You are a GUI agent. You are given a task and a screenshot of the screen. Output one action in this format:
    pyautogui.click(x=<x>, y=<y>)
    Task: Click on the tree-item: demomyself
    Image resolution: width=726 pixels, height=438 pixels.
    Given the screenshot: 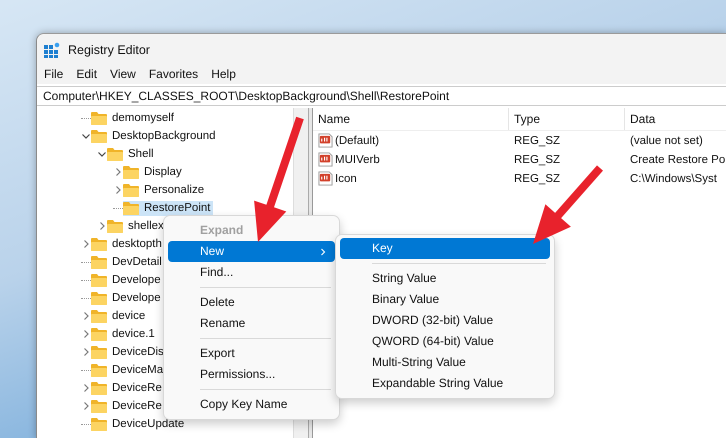 What is the action you would take?
    pyautogui.click(x=134, y=118)
    